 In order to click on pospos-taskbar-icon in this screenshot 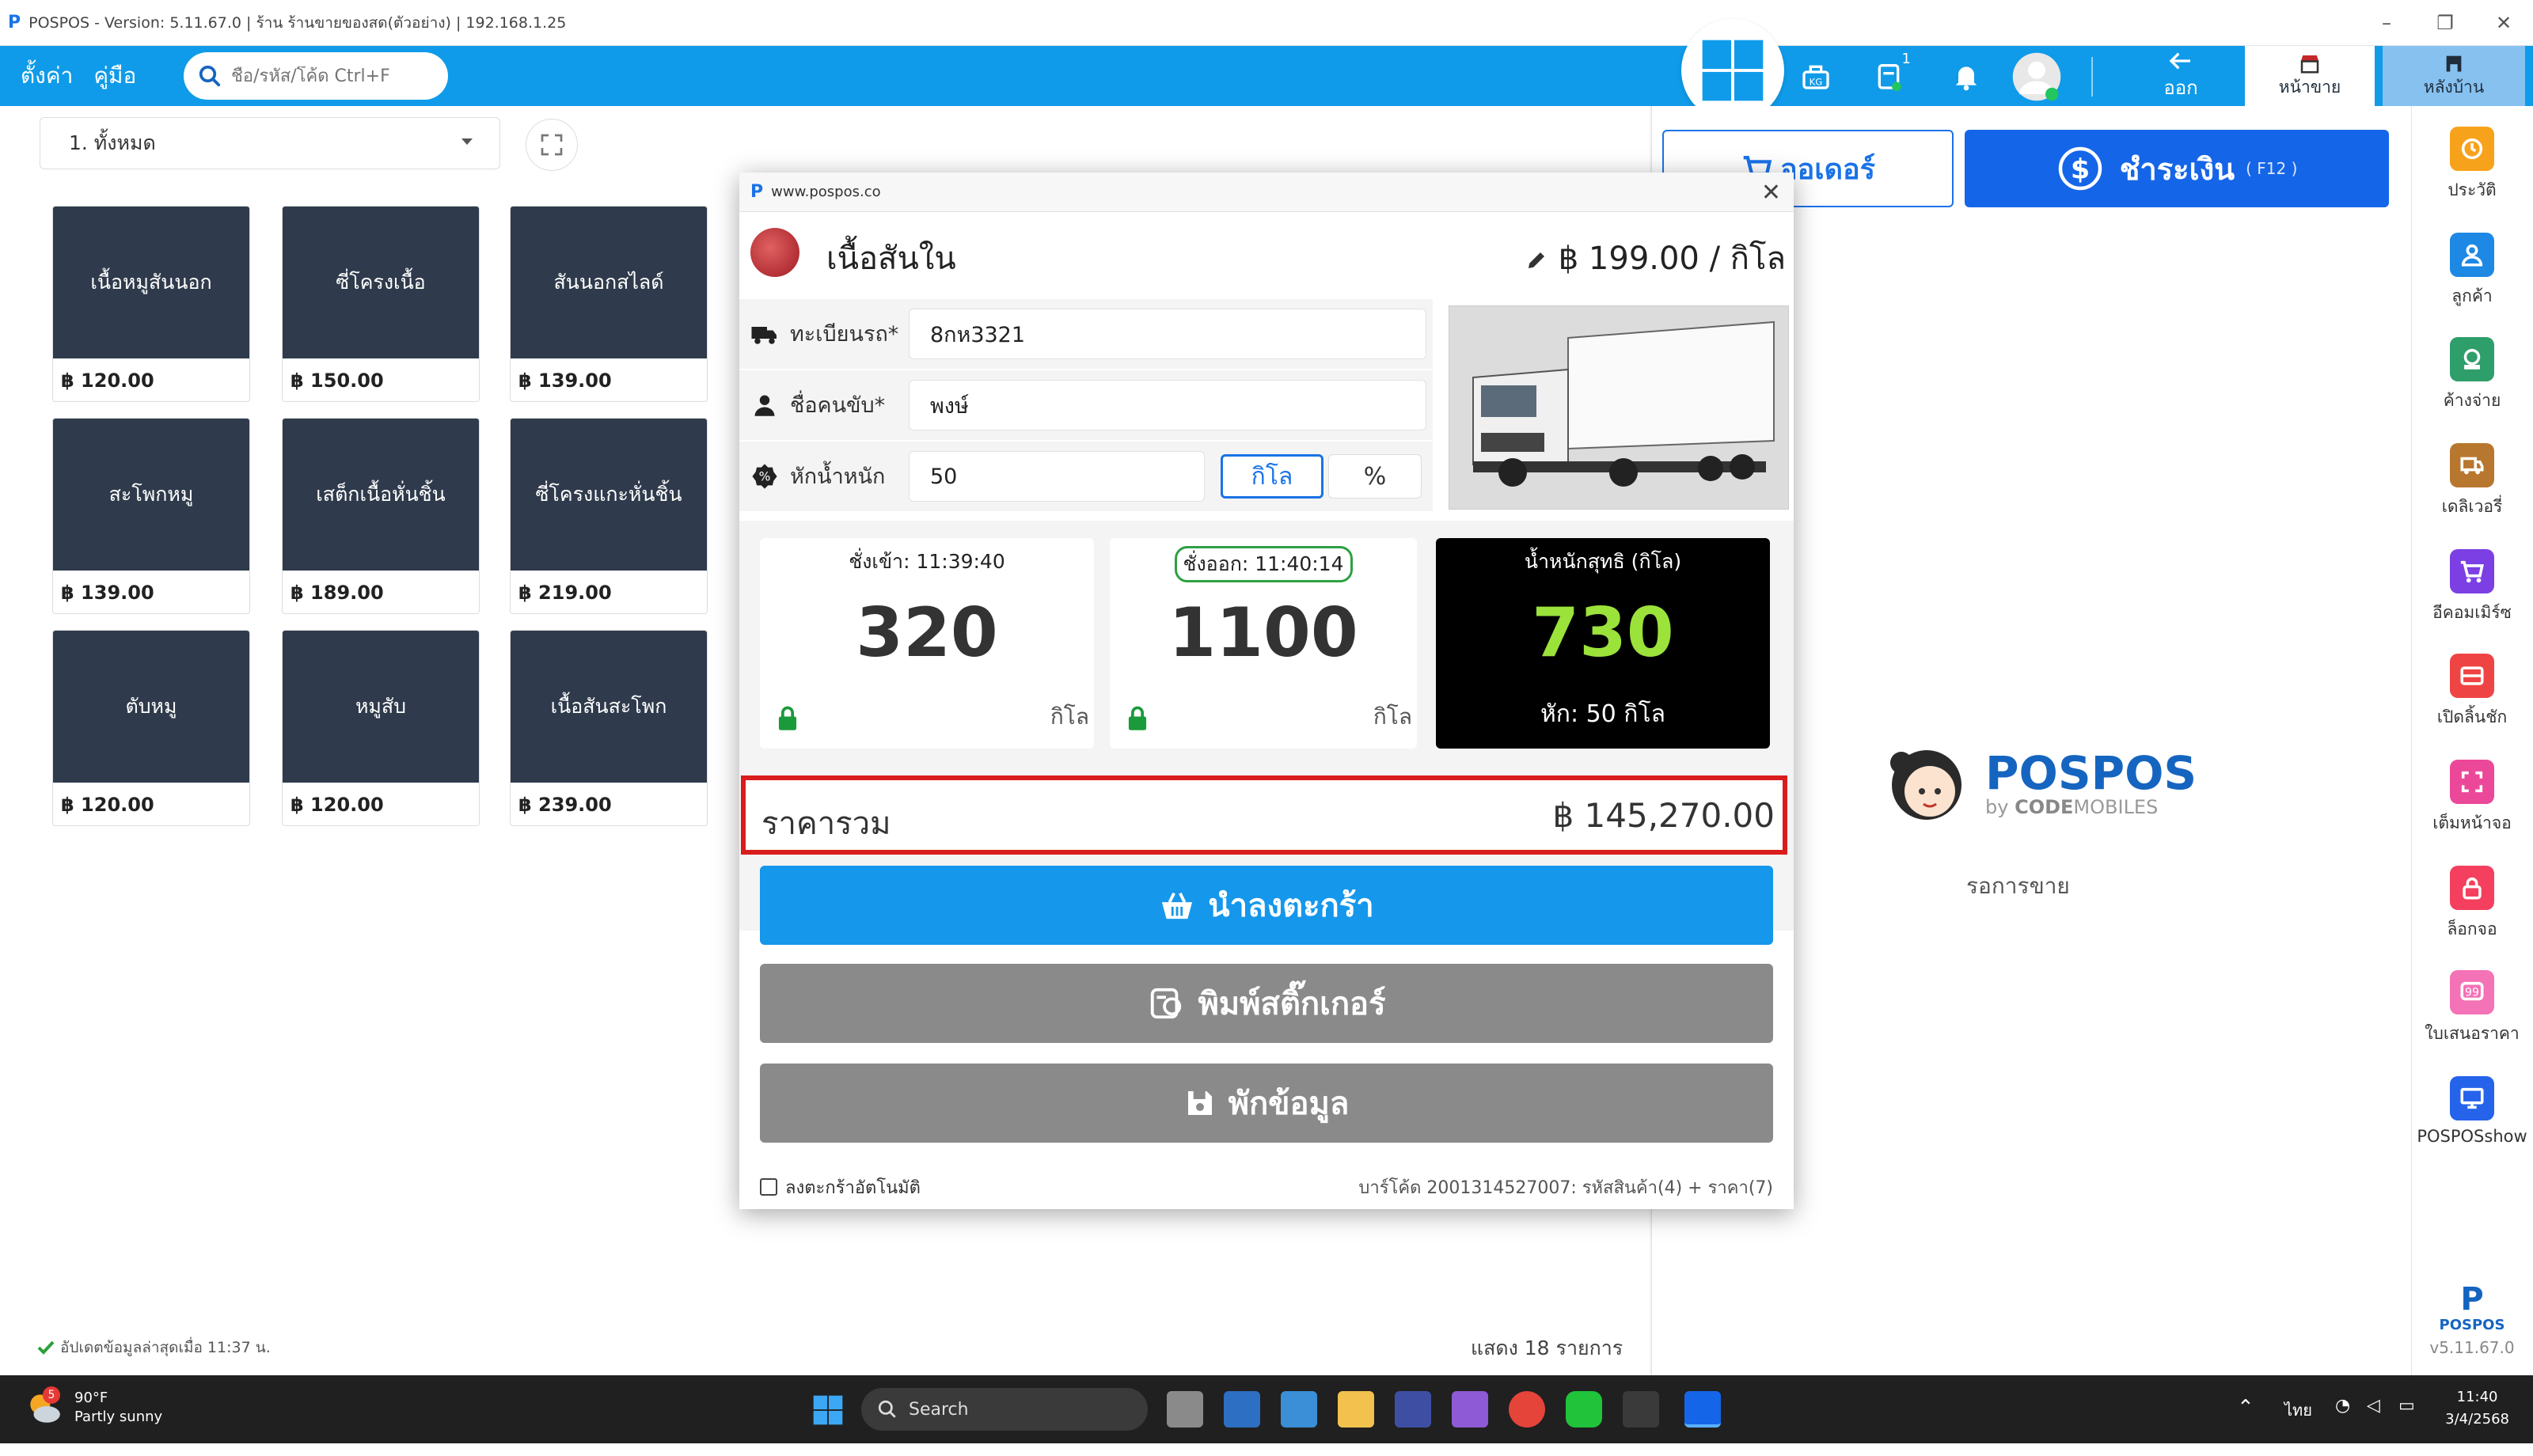, I will do `click(1702, 1409)`.